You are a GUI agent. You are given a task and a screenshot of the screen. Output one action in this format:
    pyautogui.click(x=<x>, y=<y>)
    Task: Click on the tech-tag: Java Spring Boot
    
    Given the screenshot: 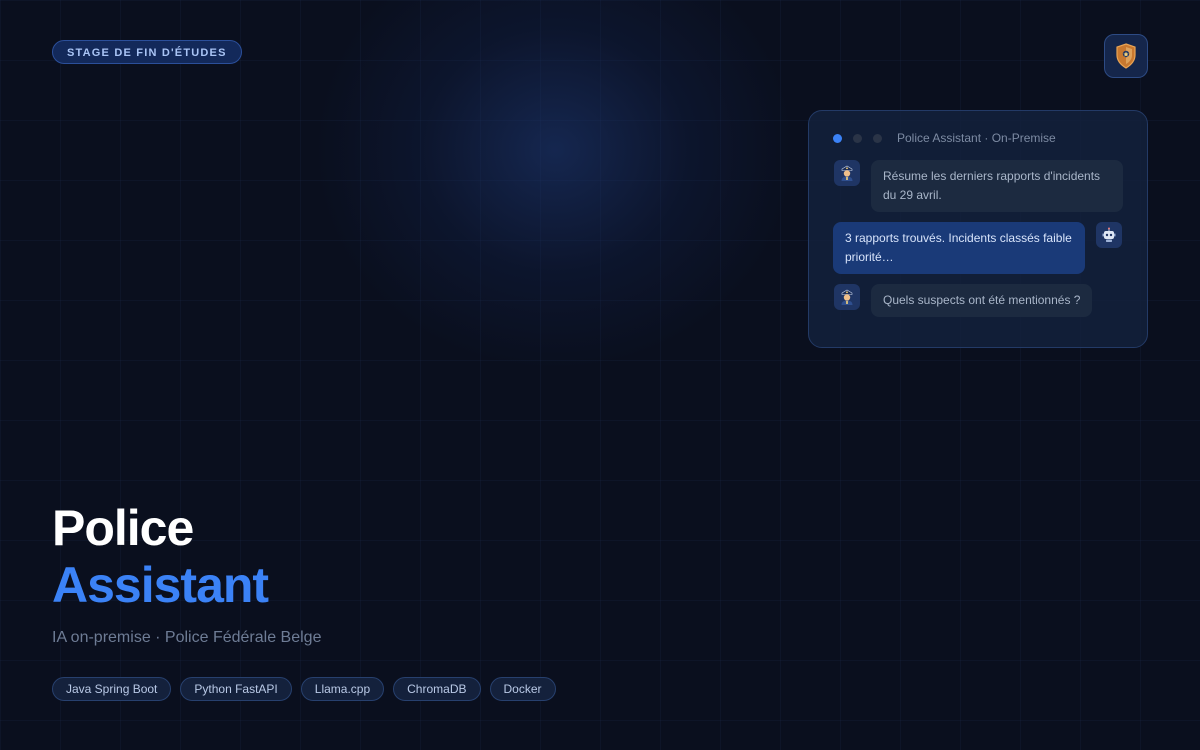 What is the action you would take?
    pyautogui.click(x=112, y=689)
    